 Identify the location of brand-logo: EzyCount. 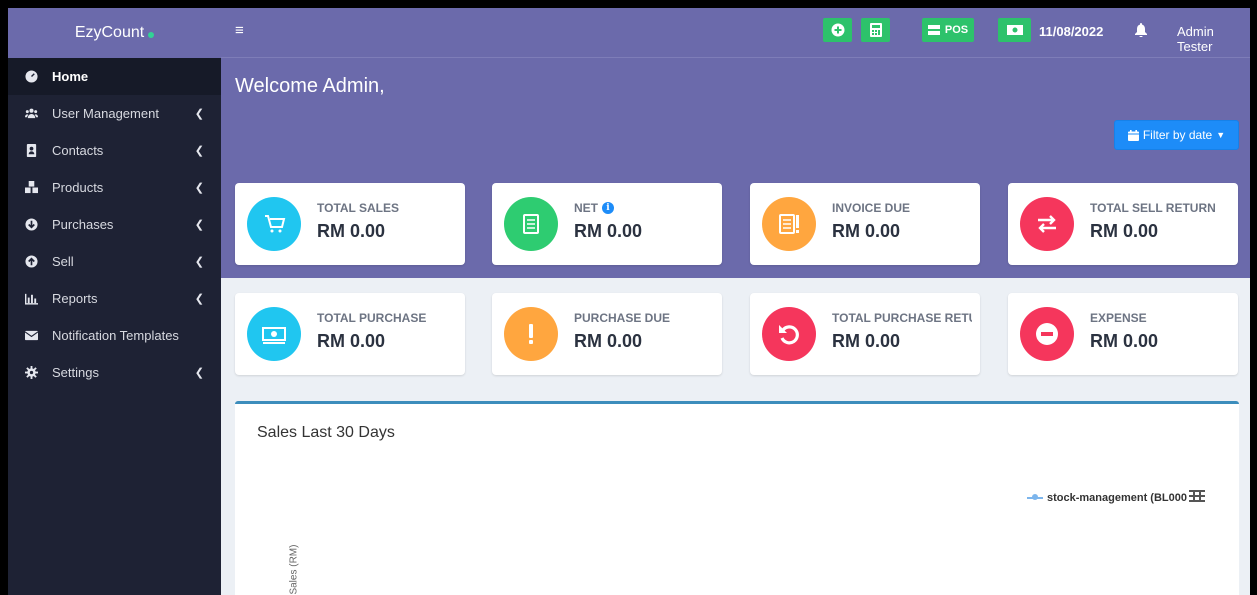
(114, 33).